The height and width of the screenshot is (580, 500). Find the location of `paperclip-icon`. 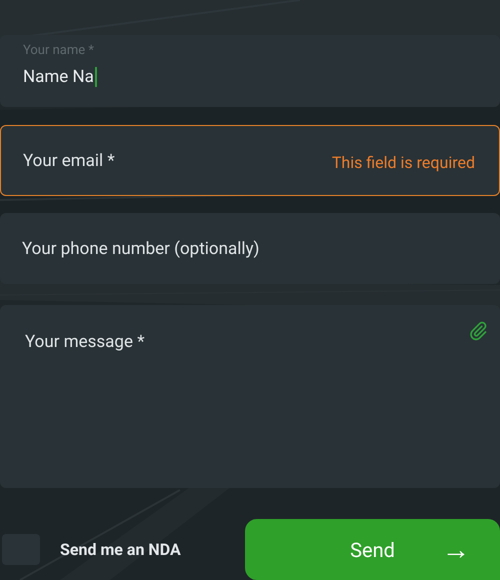

paperclip-icon is located at coordinates (478, 331).